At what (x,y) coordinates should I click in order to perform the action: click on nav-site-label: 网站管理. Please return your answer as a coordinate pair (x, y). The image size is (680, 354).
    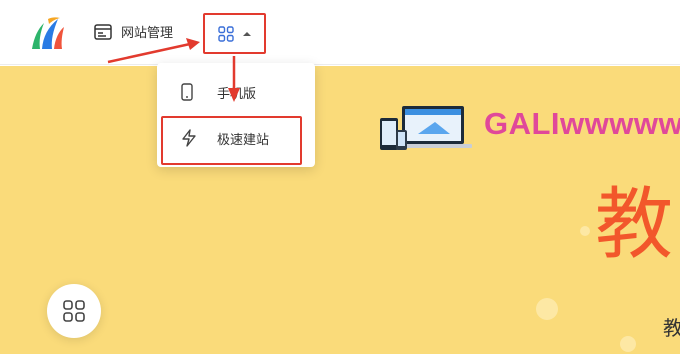
    Looking at the image, I should click on (147, 33).